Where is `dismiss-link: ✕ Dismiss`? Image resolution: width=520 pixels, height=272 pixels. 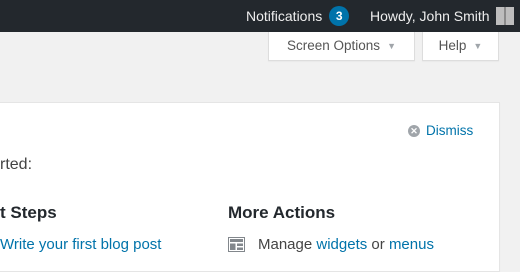 dismiss-link: ✕ Dismiss is located at coordinates (440, 131).